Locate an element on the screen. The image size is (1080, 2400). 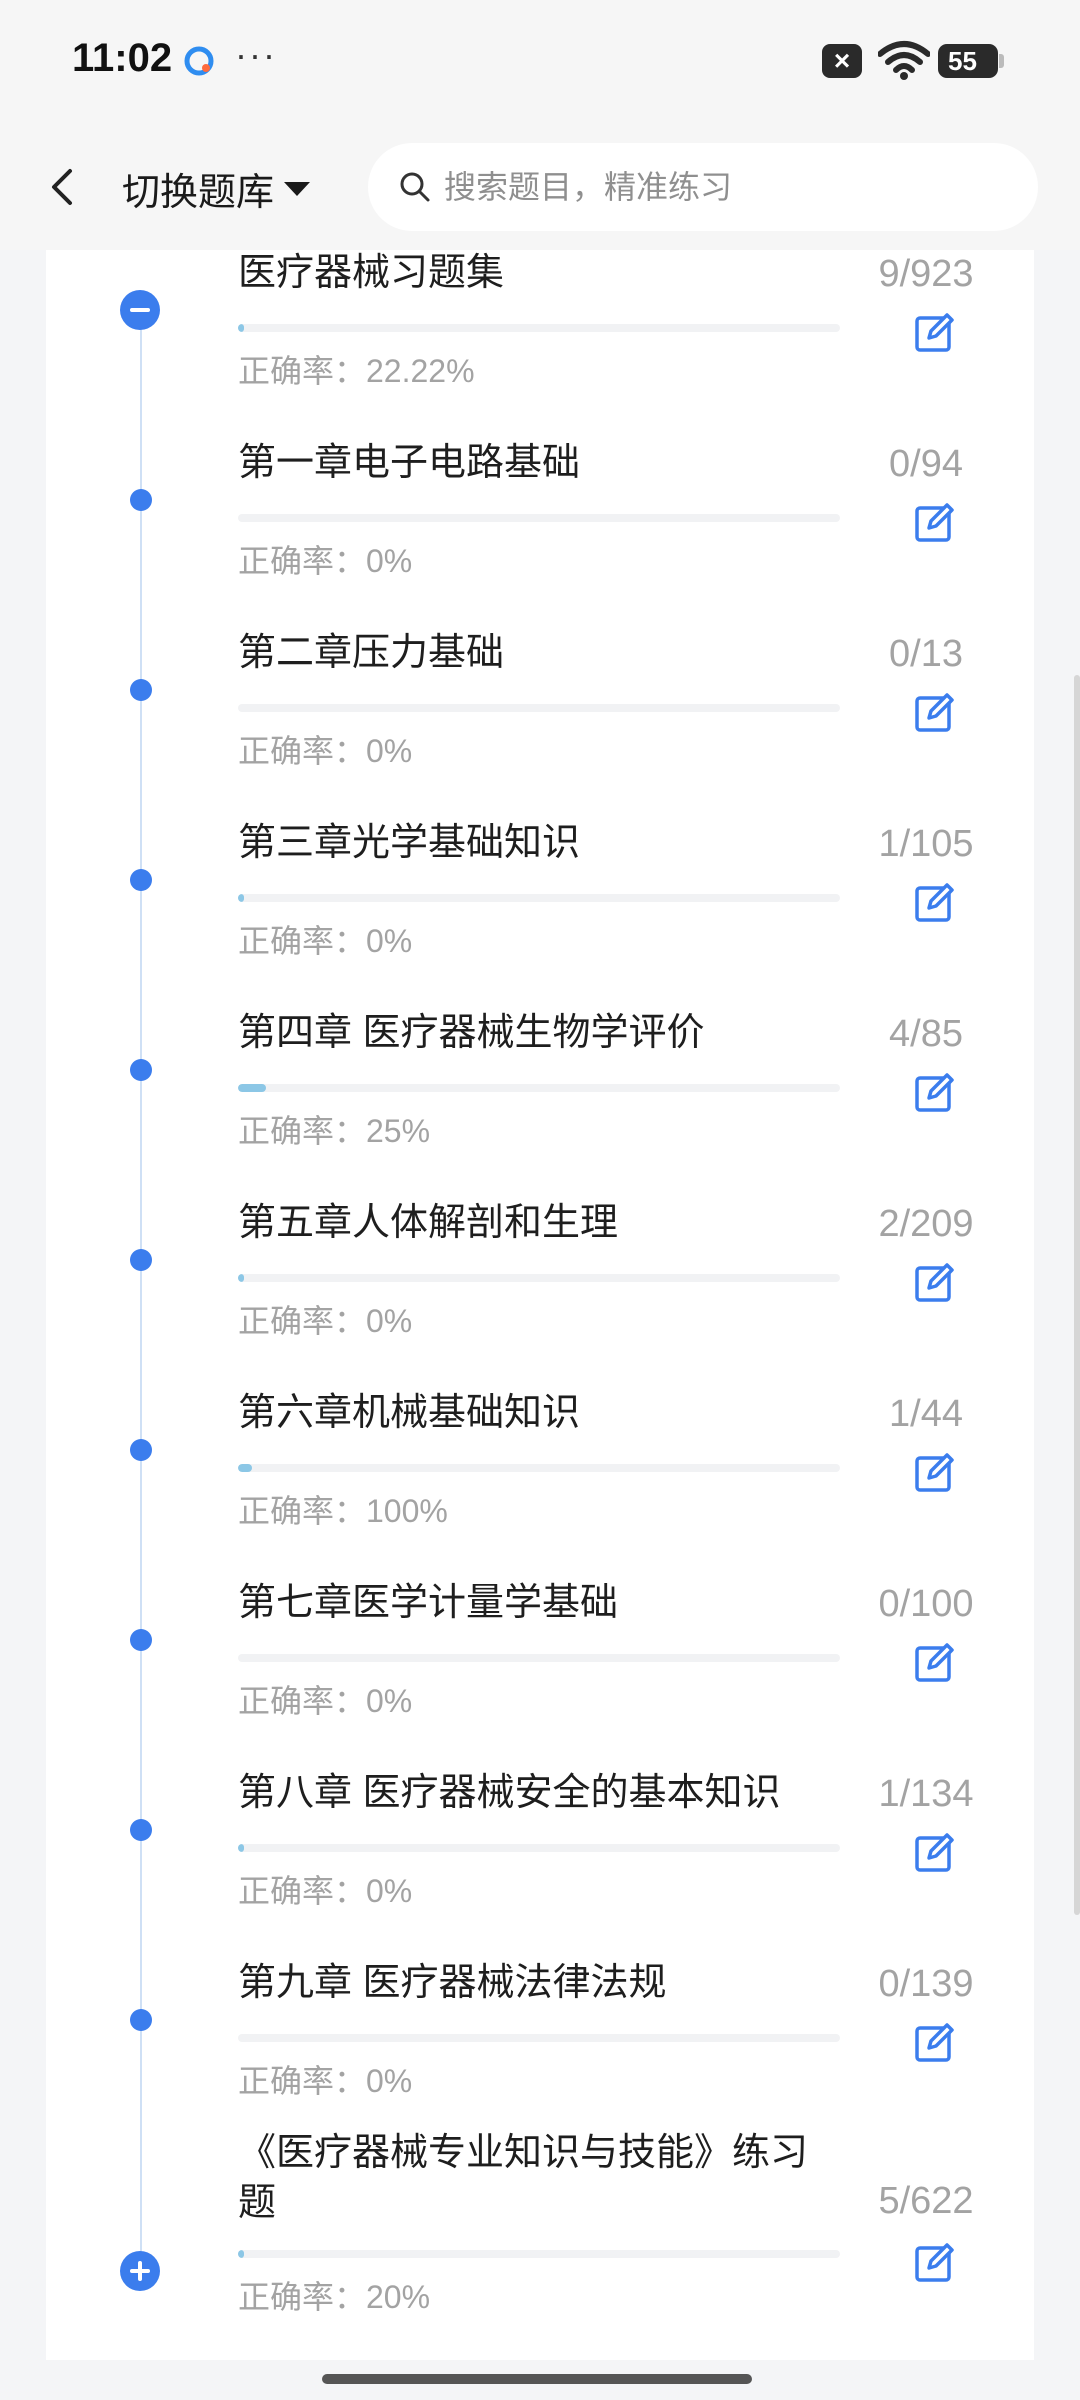
accuracy-rate: 正确率：20% is located at coordinates (334, 2297).